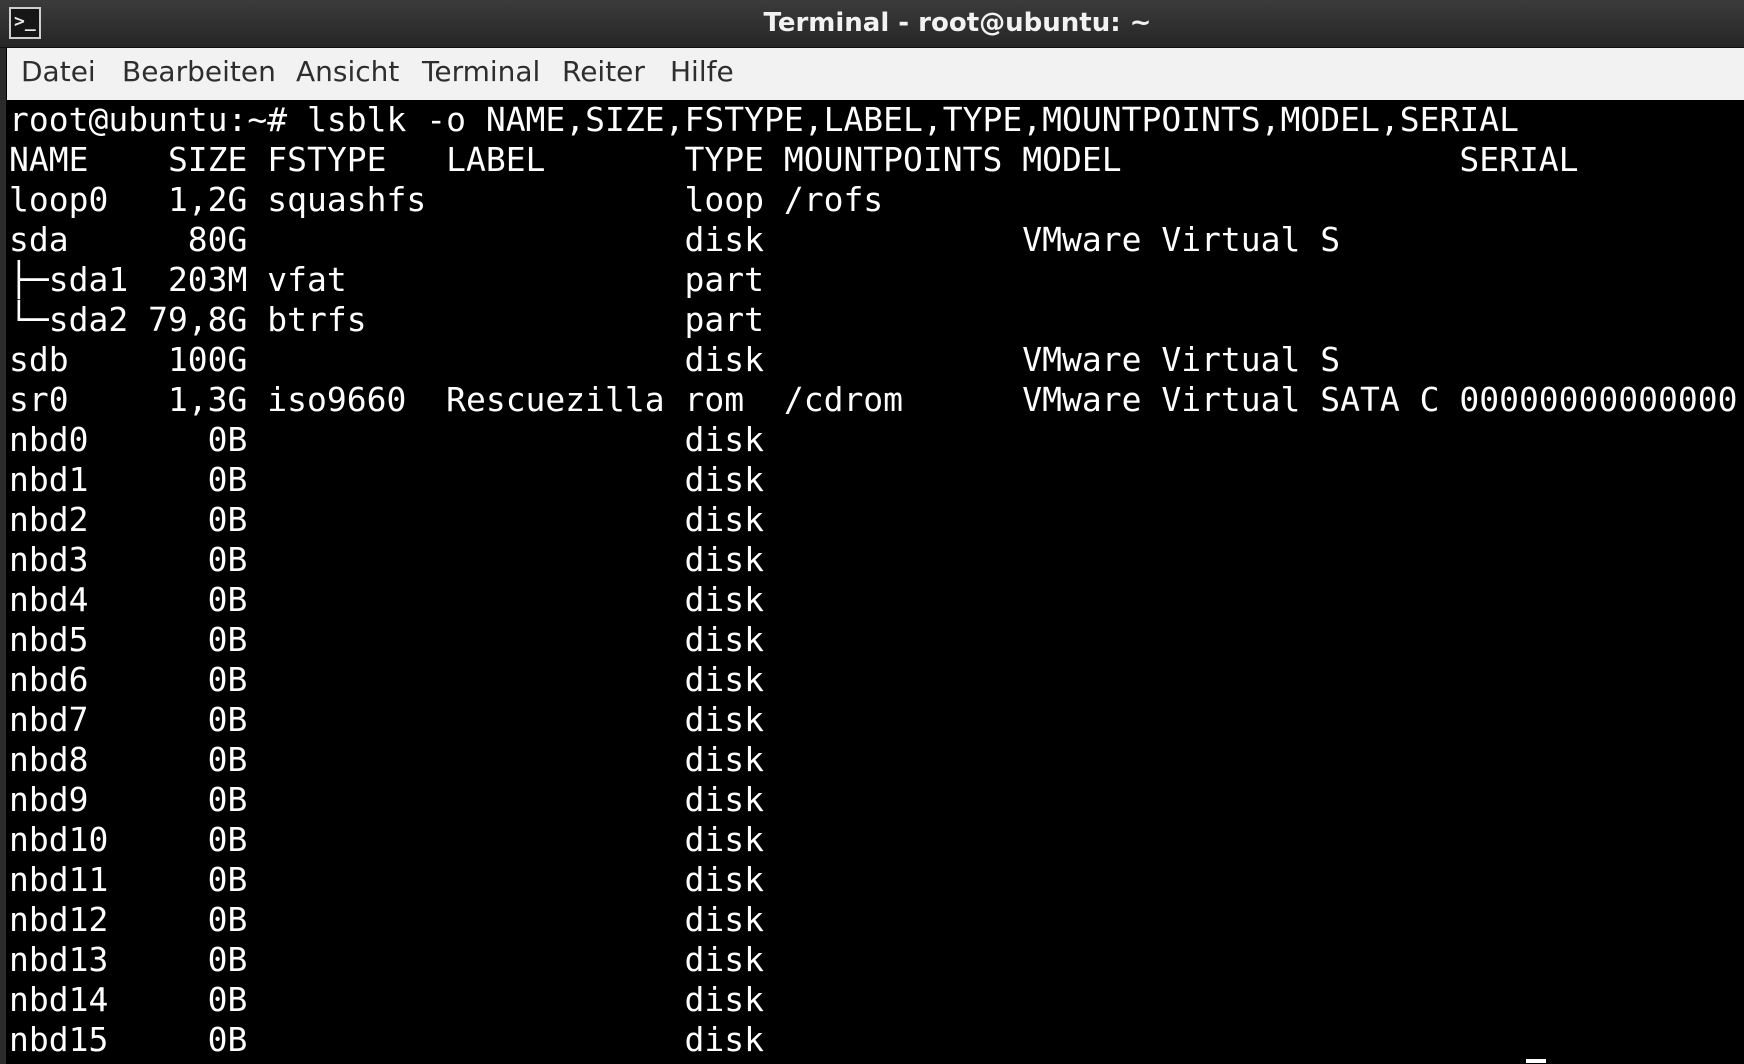  Describe the element at coordinates (386, 759) in the screenshot. I see `output-line: nbd8 0B disk` at that location.